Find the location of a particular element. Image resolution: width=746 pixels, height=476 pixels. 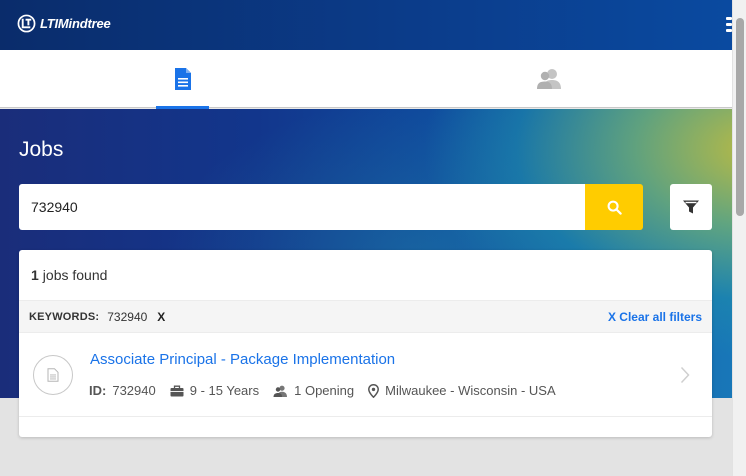

results-count-number: 1 is located at coordinates (35, 275).